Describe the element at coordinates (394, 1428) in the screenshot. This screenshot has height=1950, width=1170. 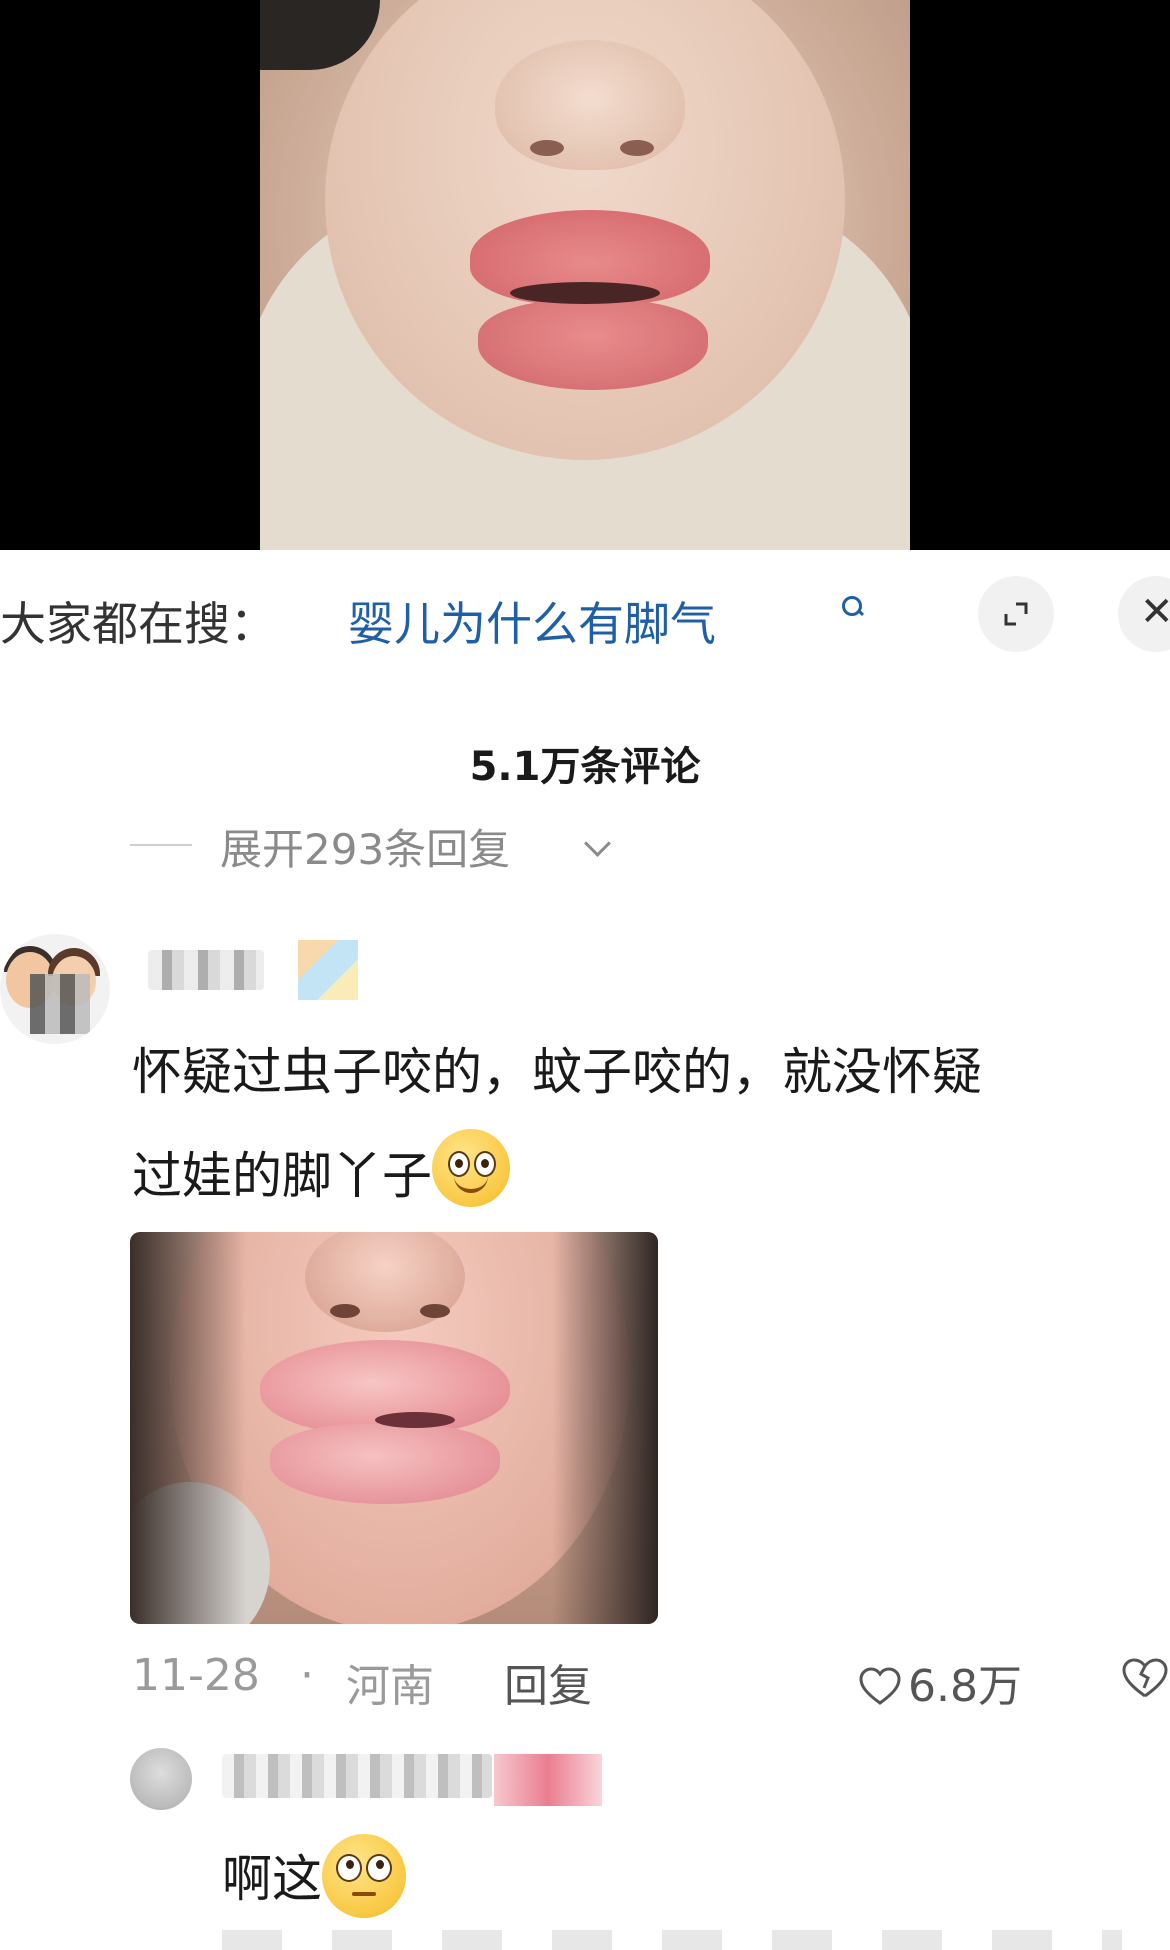
I see `comment-photo` at that location.